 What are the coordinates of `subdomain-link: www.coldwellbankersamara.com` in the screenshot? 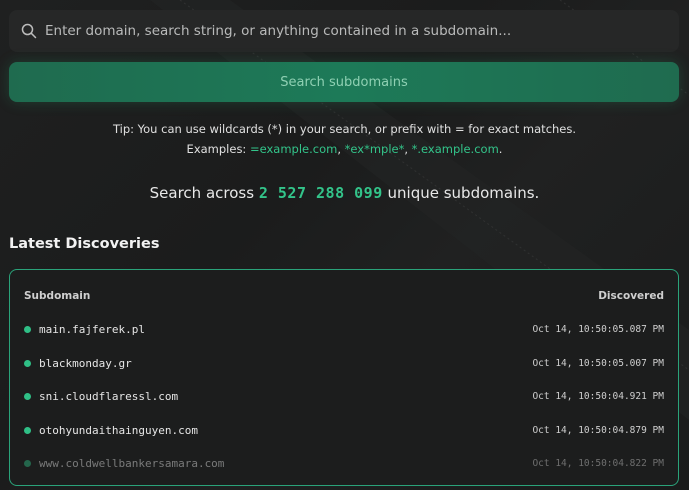 It's located at (131, 463).